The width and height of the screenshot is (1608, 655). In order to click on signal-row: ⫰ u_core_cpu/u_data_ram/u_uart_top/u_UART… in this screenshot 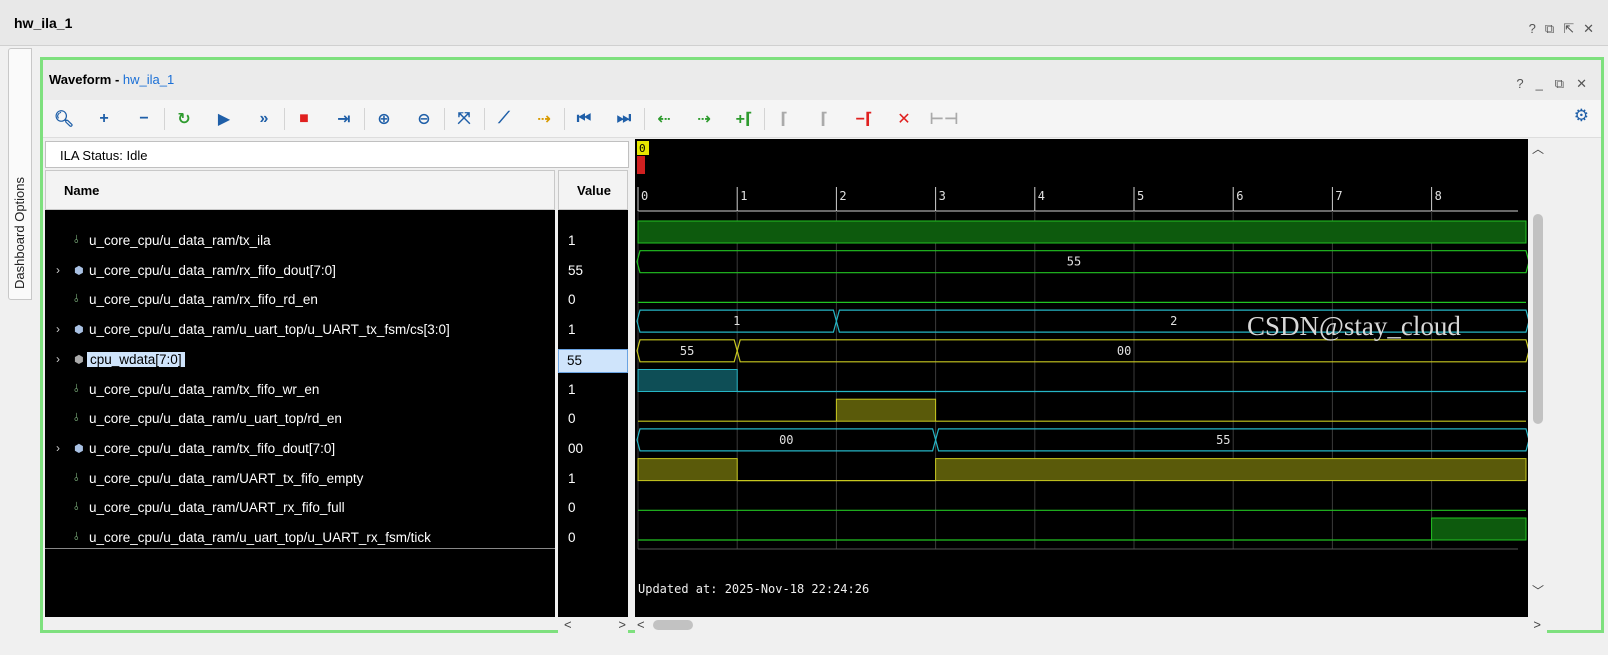, I will do `click(300, 539)`.